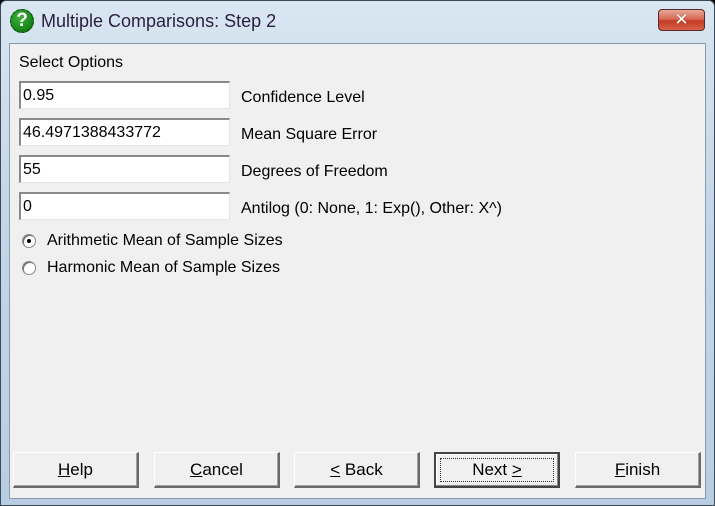 The image size is (715, 506). I want to click on help-question-icon: ?, so click(22, 21).